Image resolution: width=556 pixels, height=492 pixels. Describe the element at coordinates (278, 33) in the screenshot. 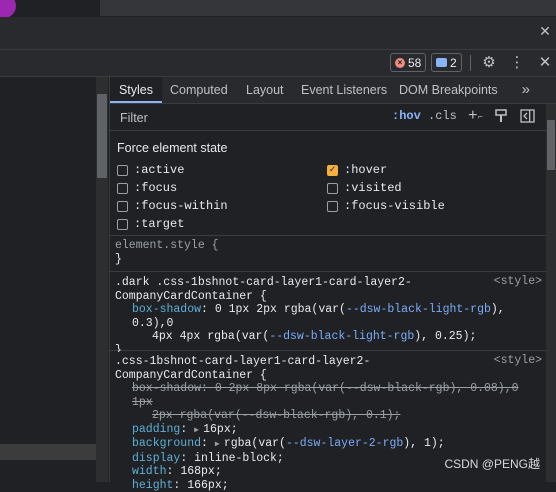

I see `browser-bar` at that location.